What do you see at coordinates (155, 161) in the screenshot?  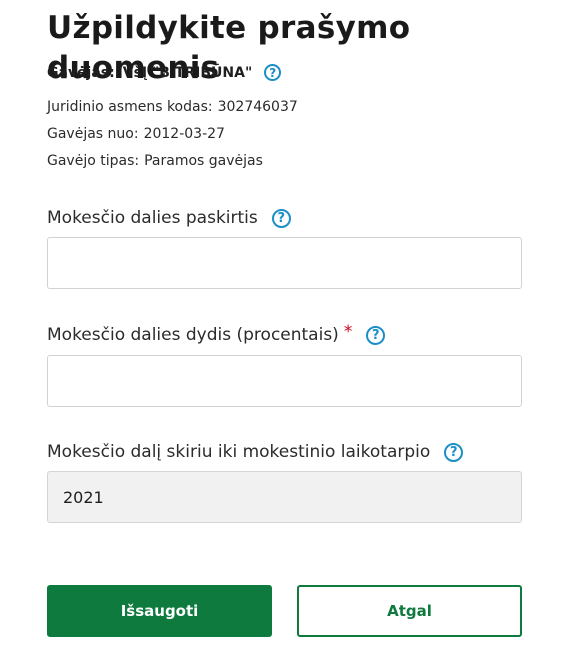 I see `recipient-type: Gavėjo tipas: Paramos gavėjas` at bounding box center [155, 161].